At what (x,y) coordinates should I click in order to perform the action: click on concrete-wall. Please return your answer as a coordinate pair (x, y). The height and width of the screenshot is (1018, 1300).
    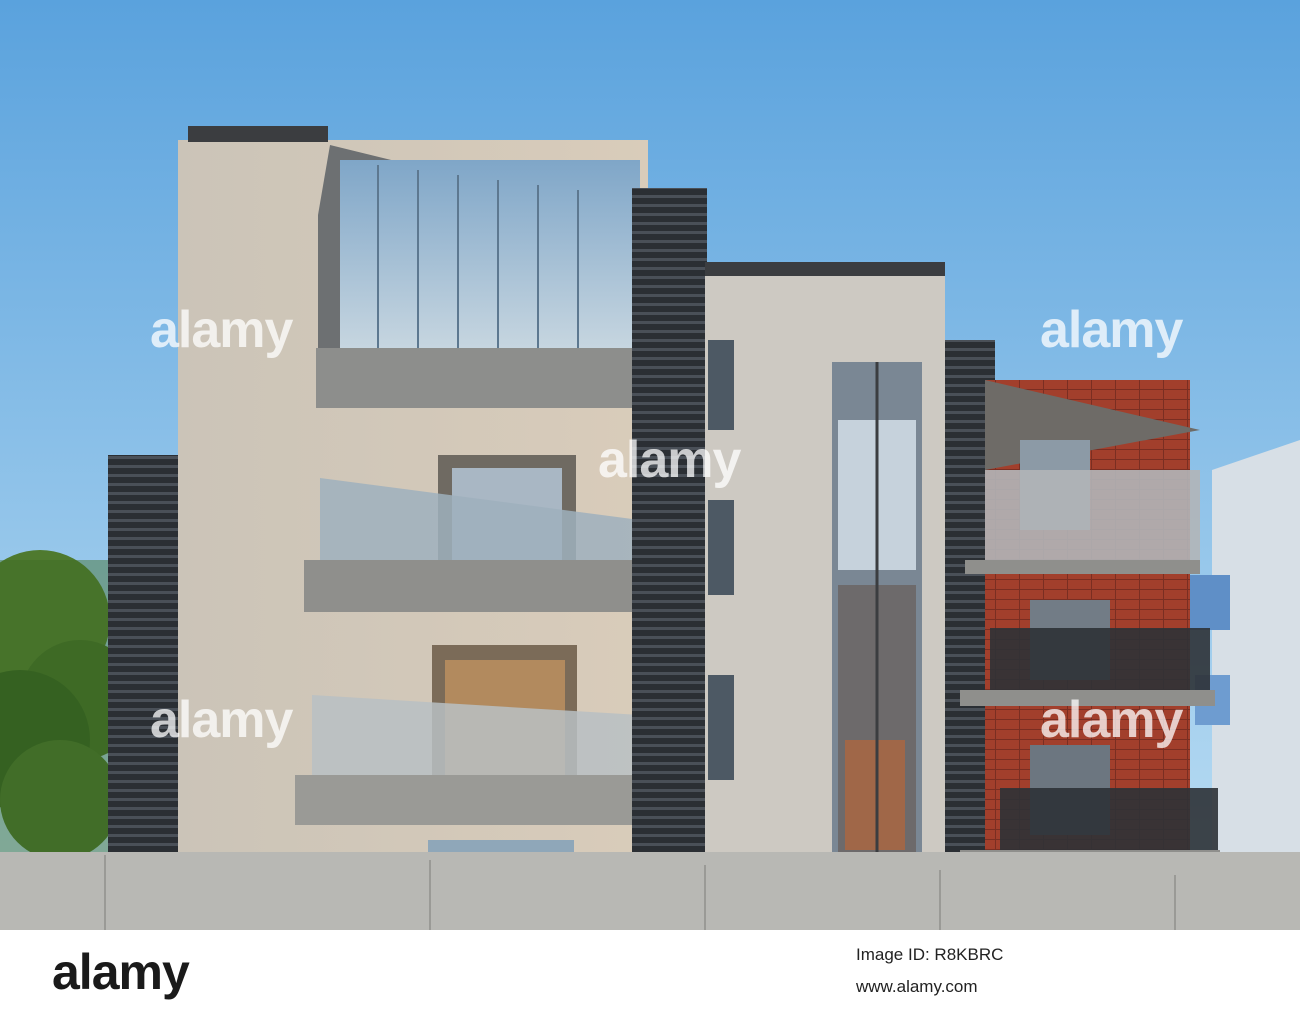
    Looking at the image, I should click on (650, 891).